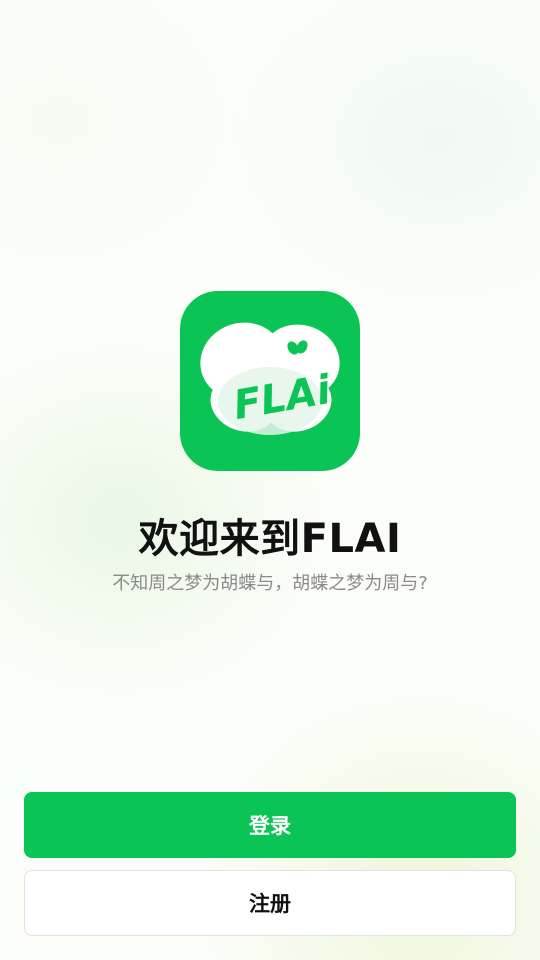 This screenshot has height=960, width=540. I want to click on login-button: 登录, so click(270, 825).